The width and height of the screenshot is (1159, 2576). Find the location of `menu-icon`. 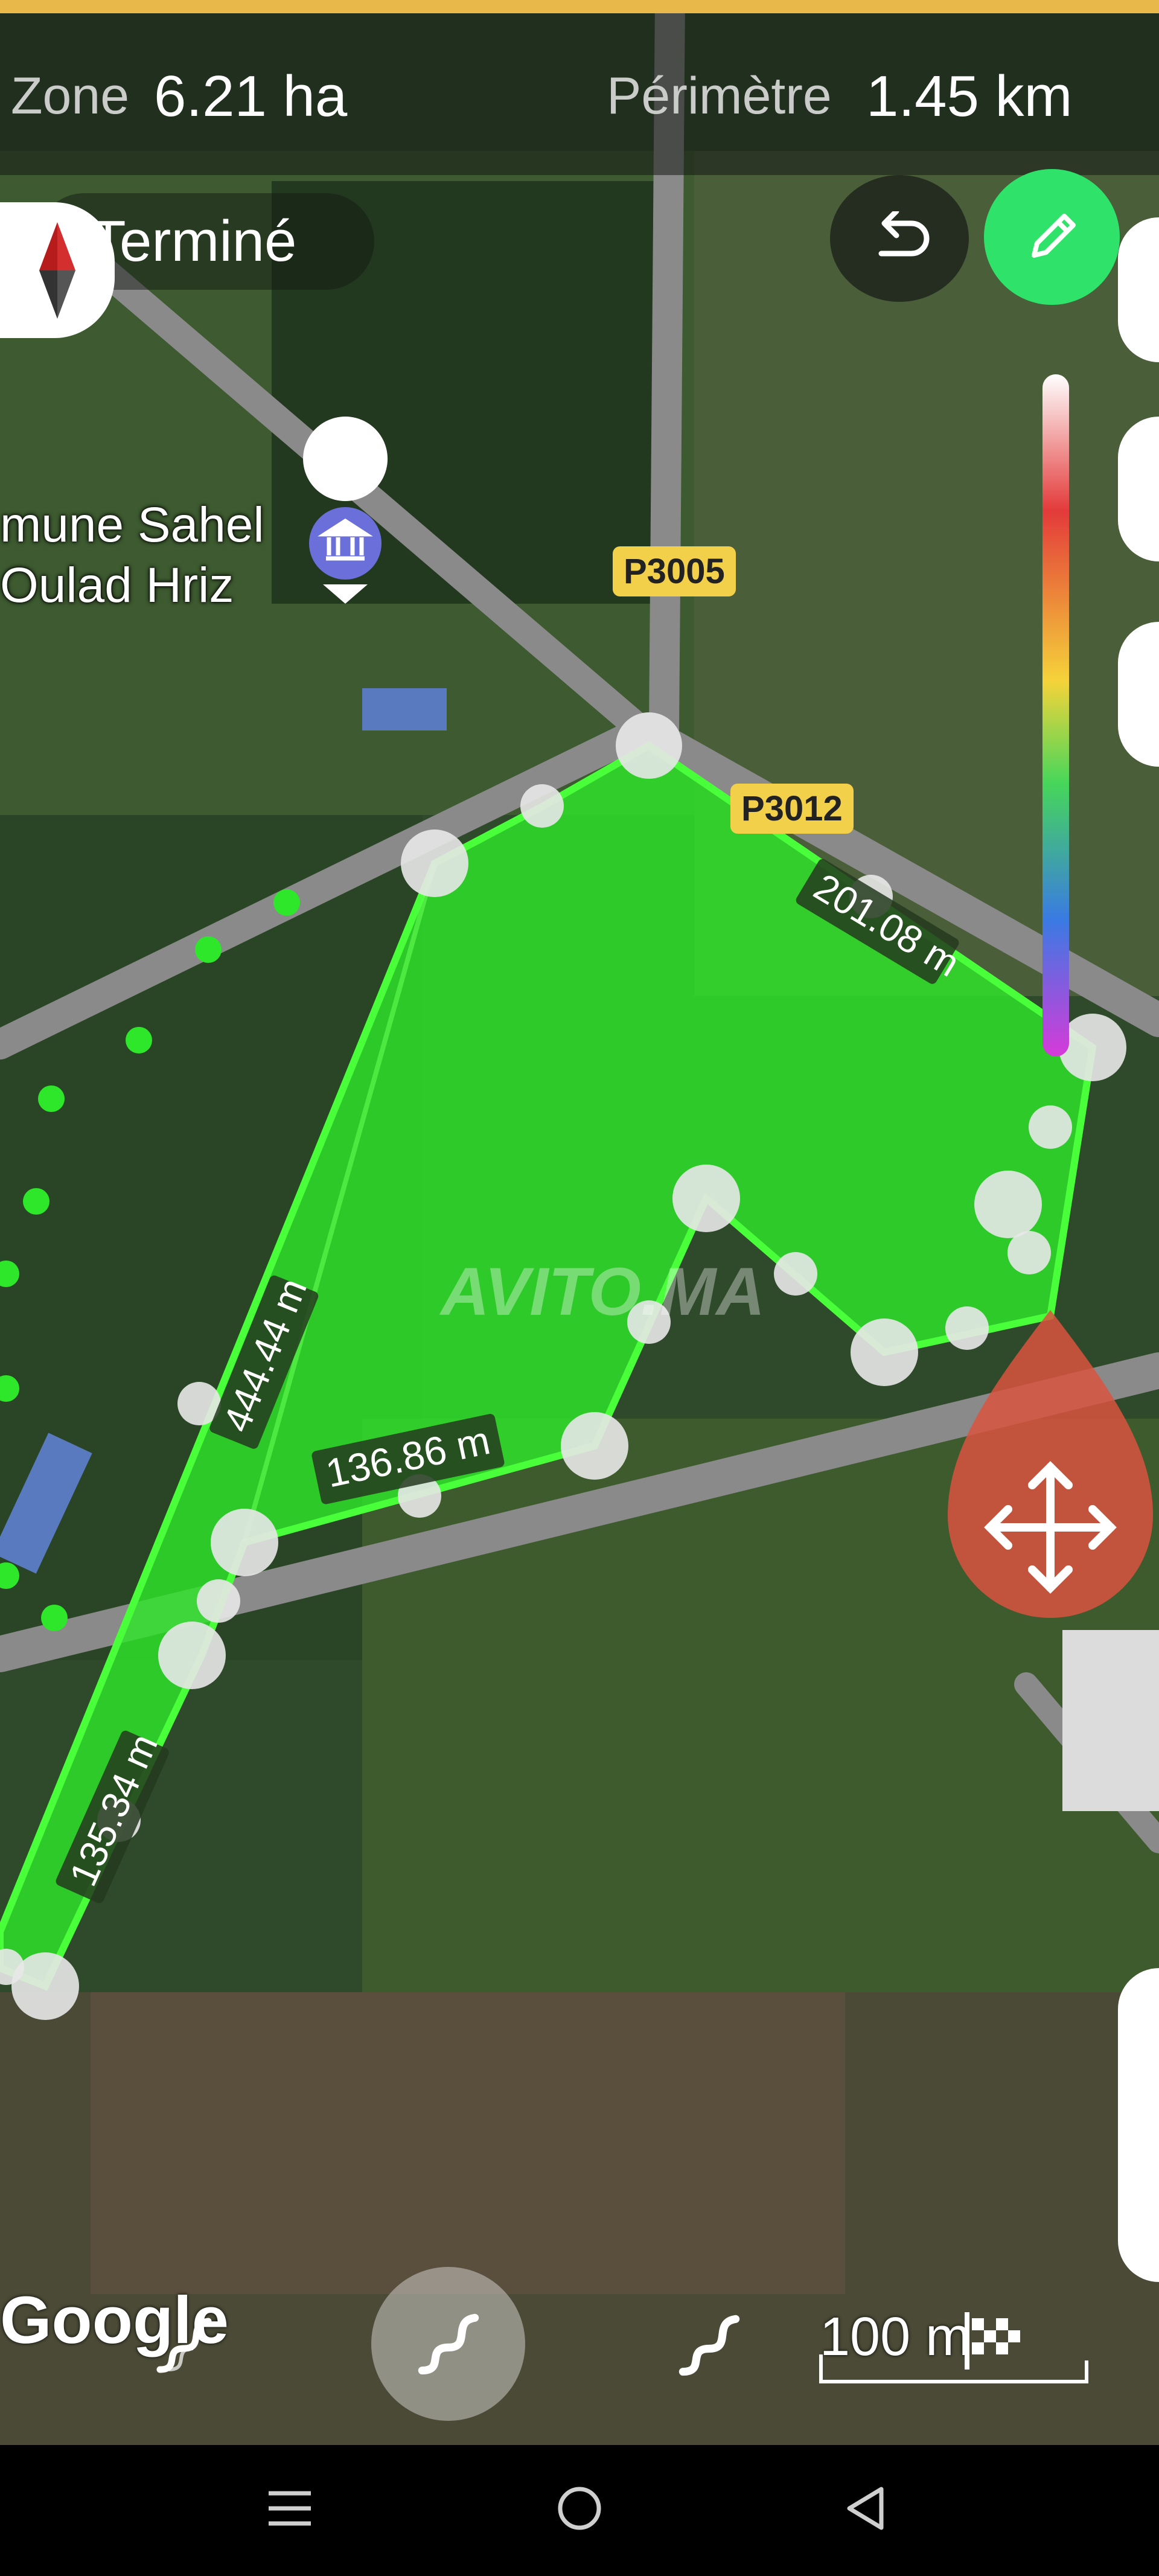

menu-icon is located at coordinates (290, 2508).